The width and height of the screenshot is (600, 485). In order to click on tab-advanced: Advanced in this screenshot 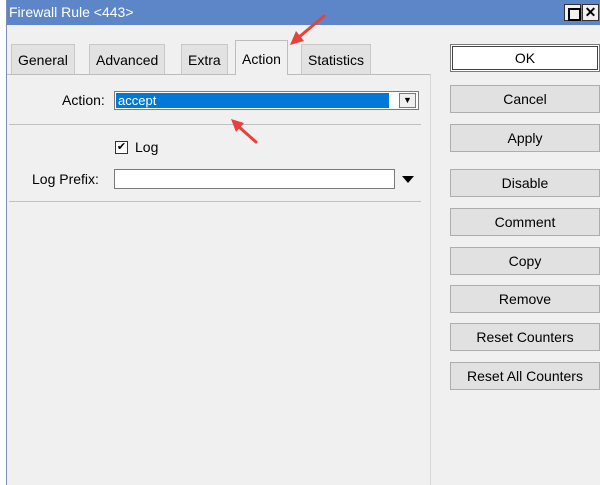, I will do `click(127, 59)`.